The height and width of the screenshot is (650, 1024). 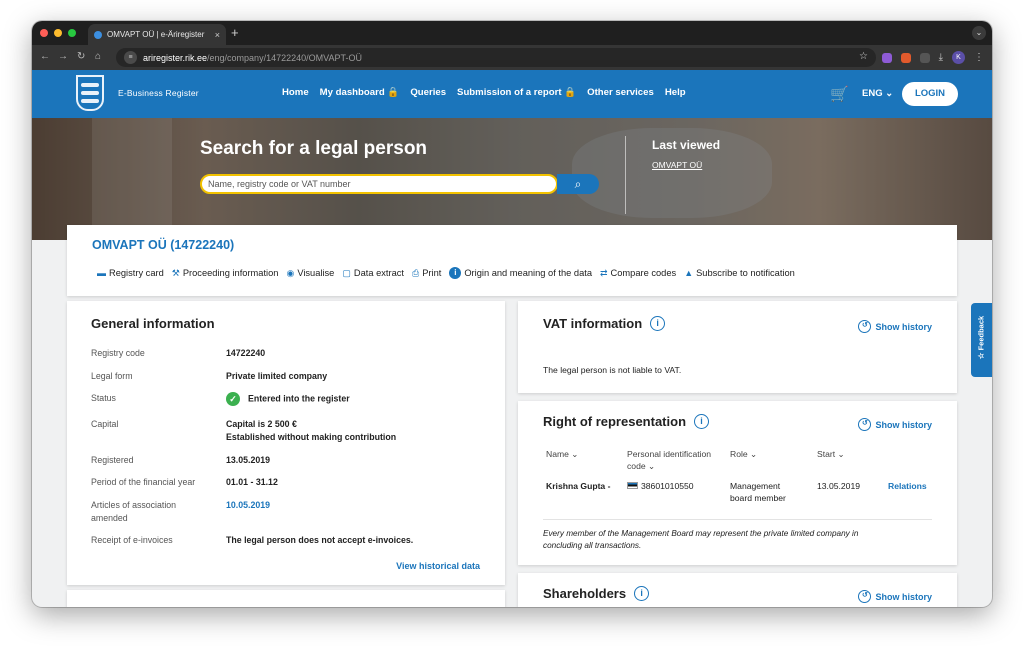 What do you see at coordinates (930, 94) in the screenshot?
I see `login-button: LOGIN` at bounding box center [930, 94].